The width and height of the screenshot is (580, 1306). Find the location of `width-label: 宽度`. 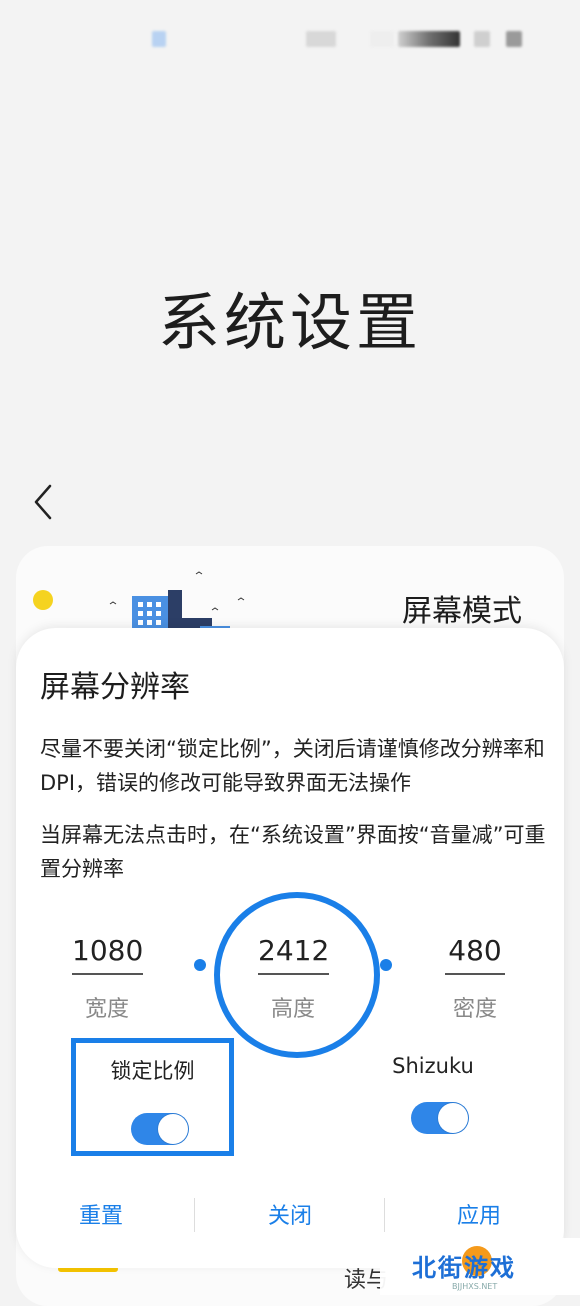

width-label: 宽度 is located at coordinates (106, 1009).